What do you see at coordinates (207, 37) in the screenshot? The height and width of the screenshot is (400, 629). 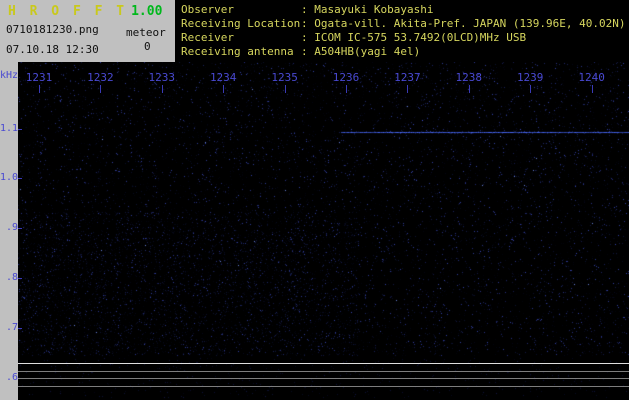 I see `station-info-label: Receiver` at bounding box center [207, 37].